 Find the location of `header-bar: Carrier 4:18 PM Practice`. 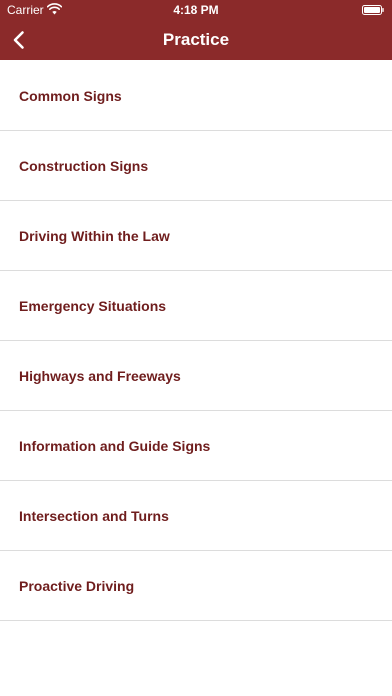

header-bar: Carrier 4:18 PM Practice is located at coordinates (196, 30).